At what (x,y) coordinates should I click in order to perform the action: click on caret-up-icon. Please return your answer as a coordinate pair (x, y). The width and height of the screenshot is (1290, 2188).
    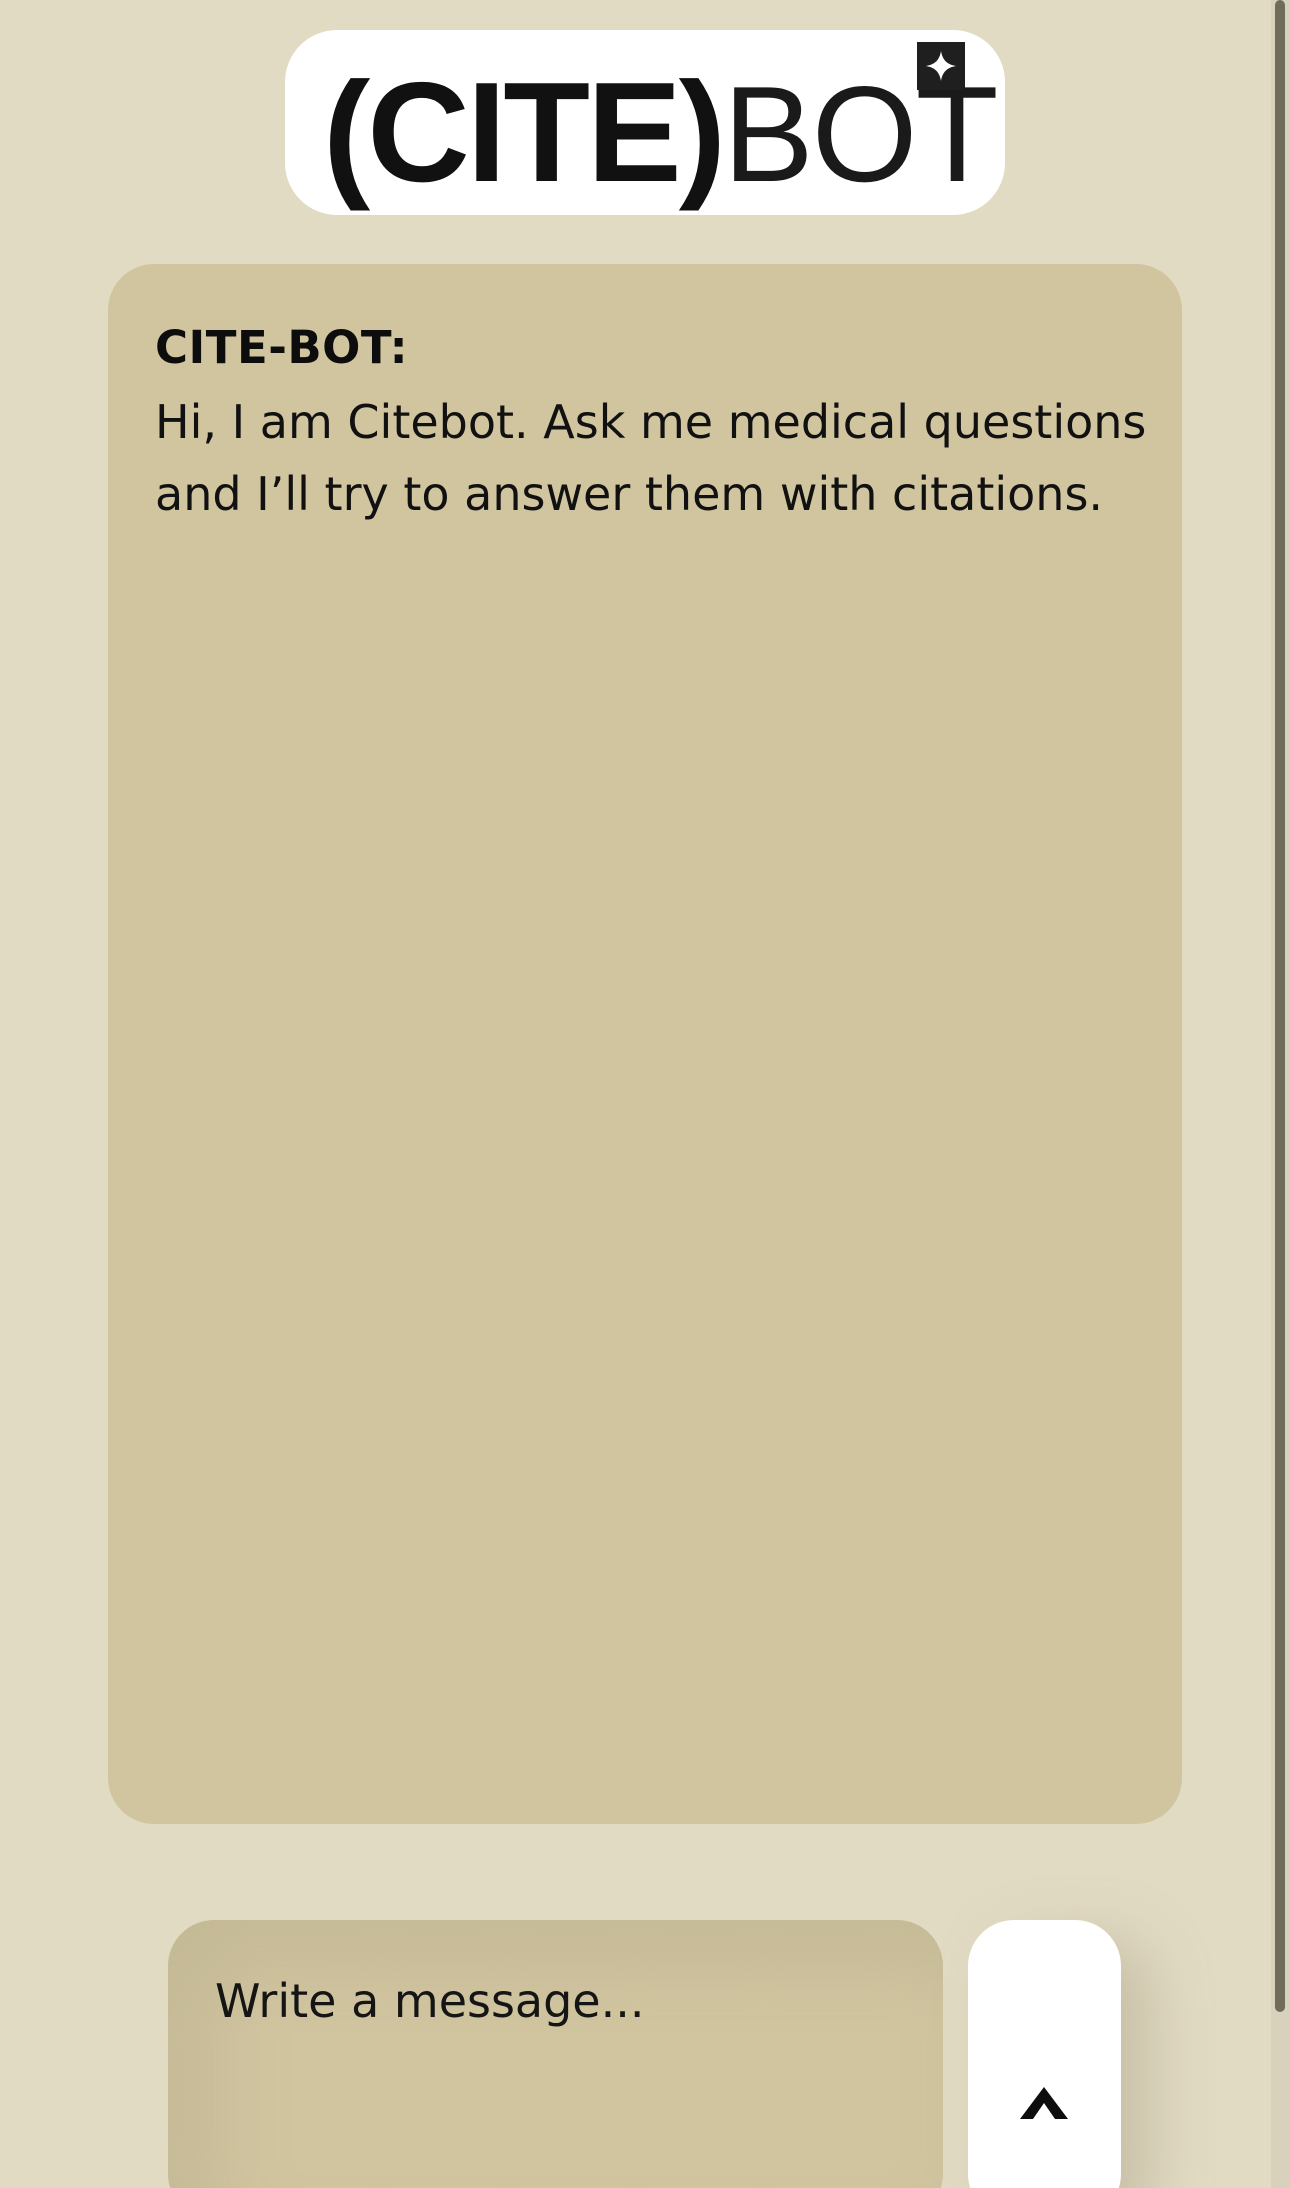
    Looking at the image, I should click on (1044, 2103).